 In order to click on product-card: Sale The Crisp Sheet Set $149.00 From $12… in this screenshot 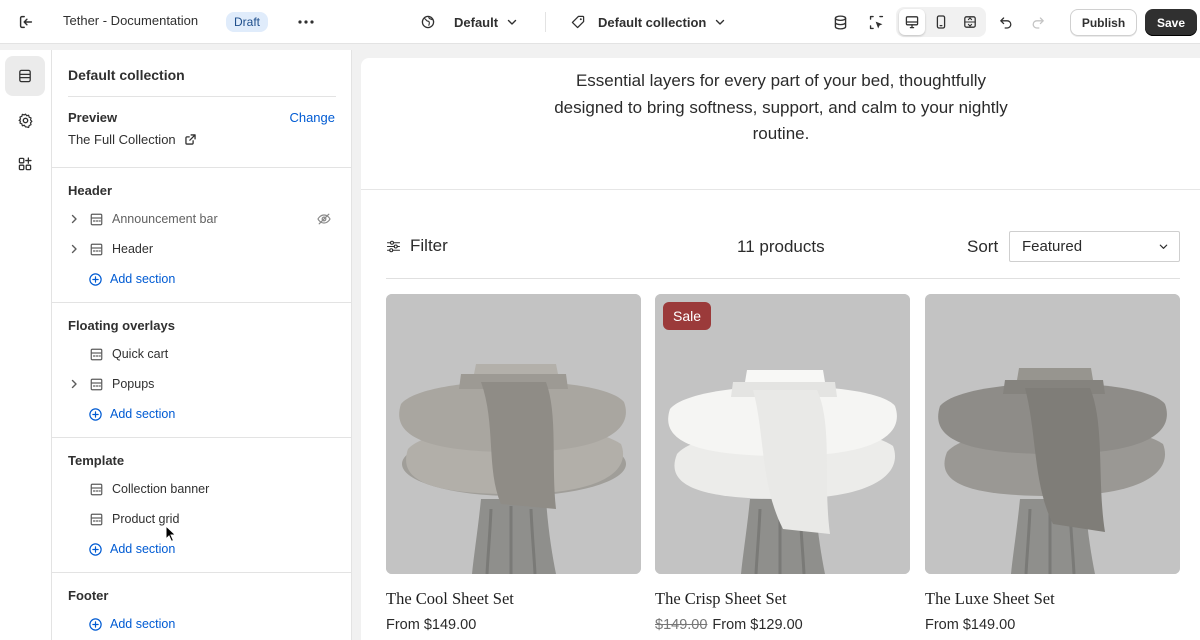, I will do `click(782, 463)`.